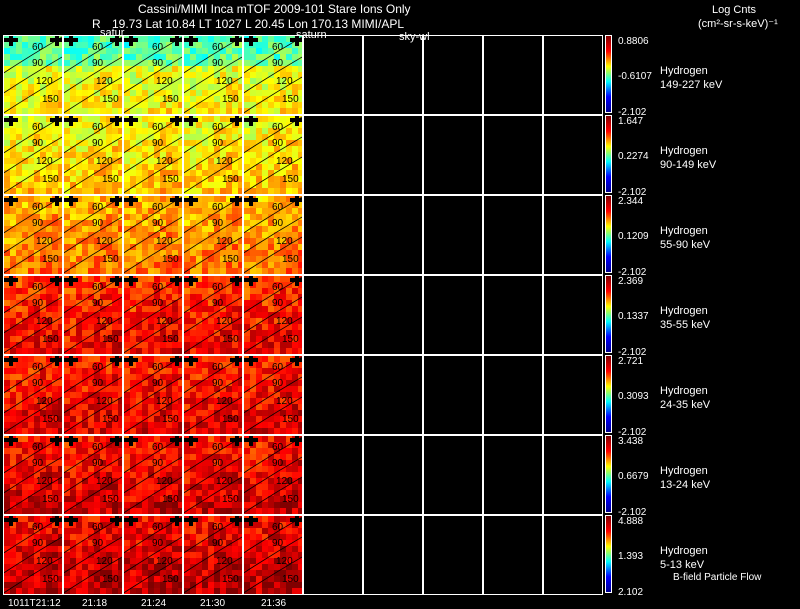  What do you see at coordinates (738, 24) in the screenshot?
I see `units-subtitle: (cm²-sr-s-keV)⁻¹` at bounding box center [738, 24].